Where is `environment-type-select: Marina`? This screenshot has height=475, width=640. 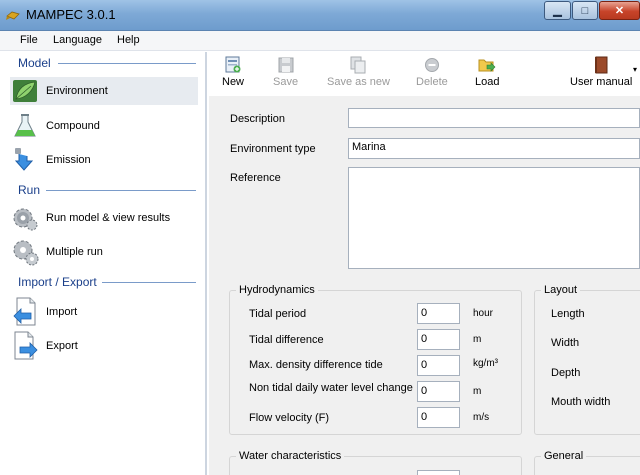 environment-type-select: Marina is located at coordinates (494, 148).